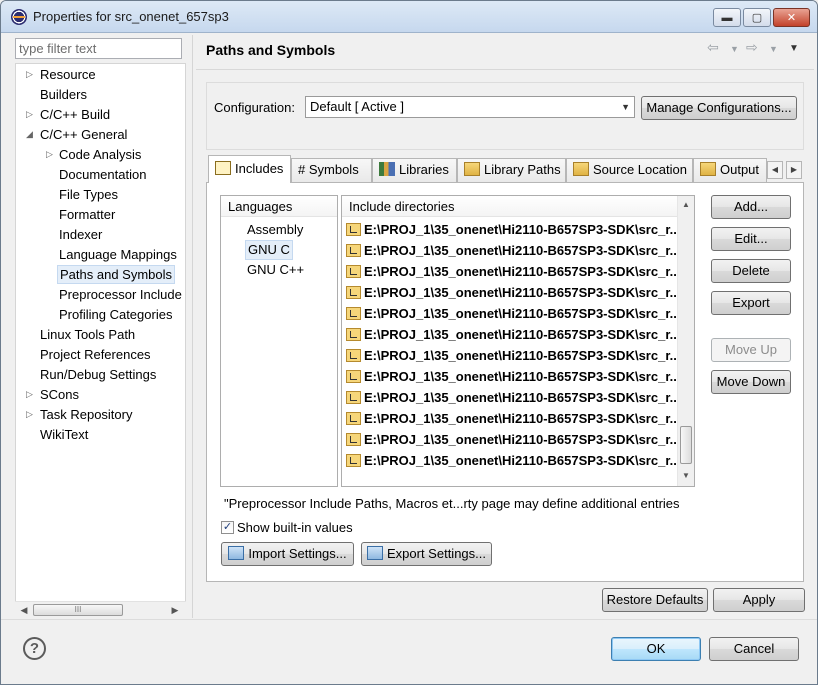  I want to click on tree-item-preprocessor-include: Preprocessor Include, so click(120, 294).